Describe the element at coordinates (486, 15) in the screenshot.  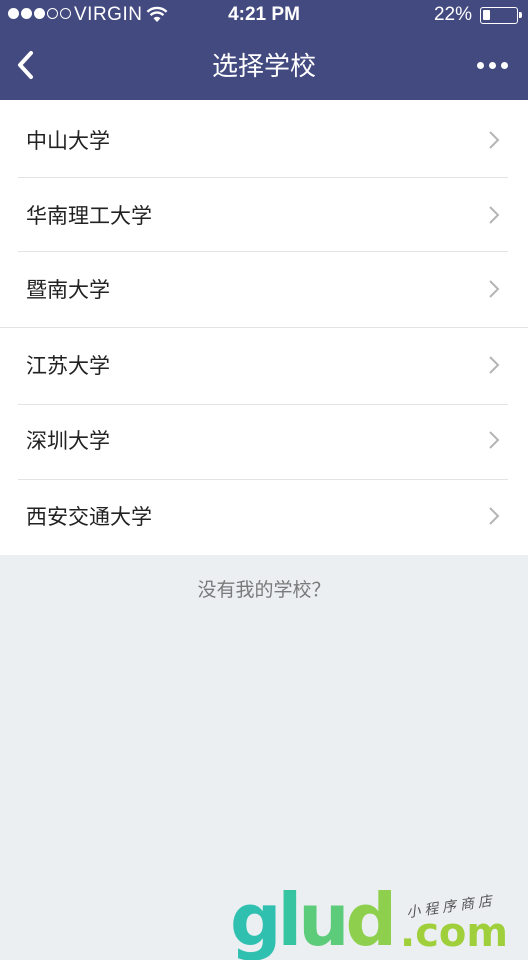
I see `battery-fill` at that location.